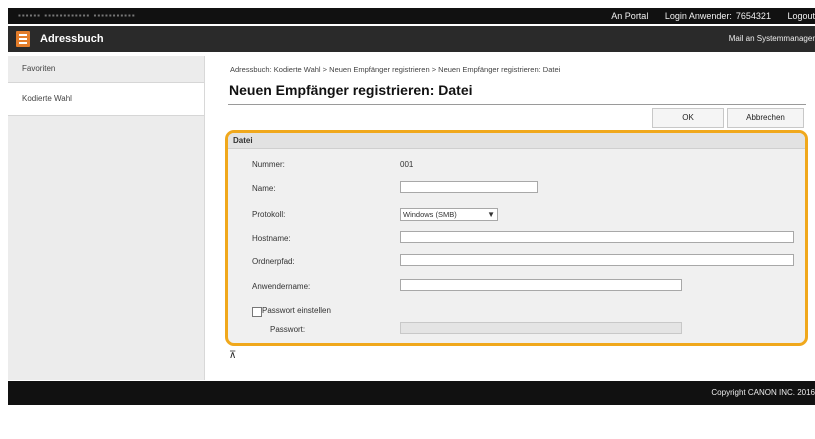  I want to click on app-title: Adressbuch, so click(72, 39).